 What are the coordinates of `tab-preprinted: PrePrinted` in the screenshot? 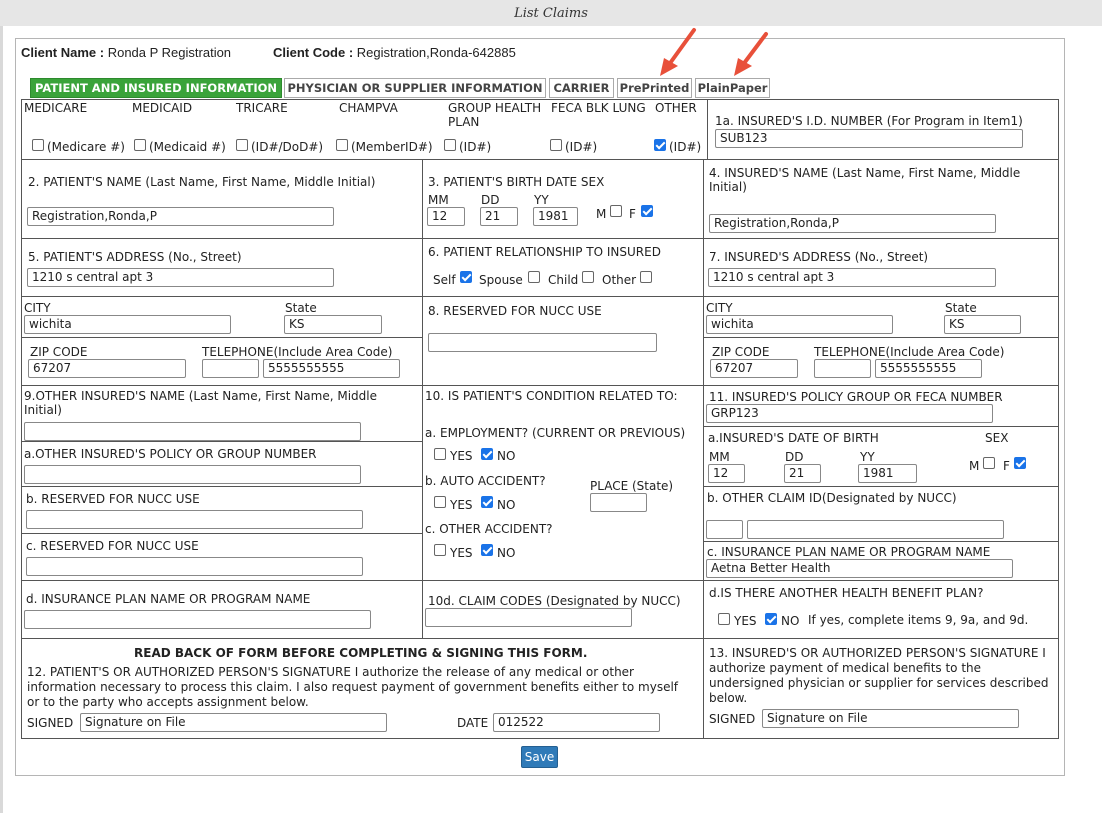 It's located at (654, 88).